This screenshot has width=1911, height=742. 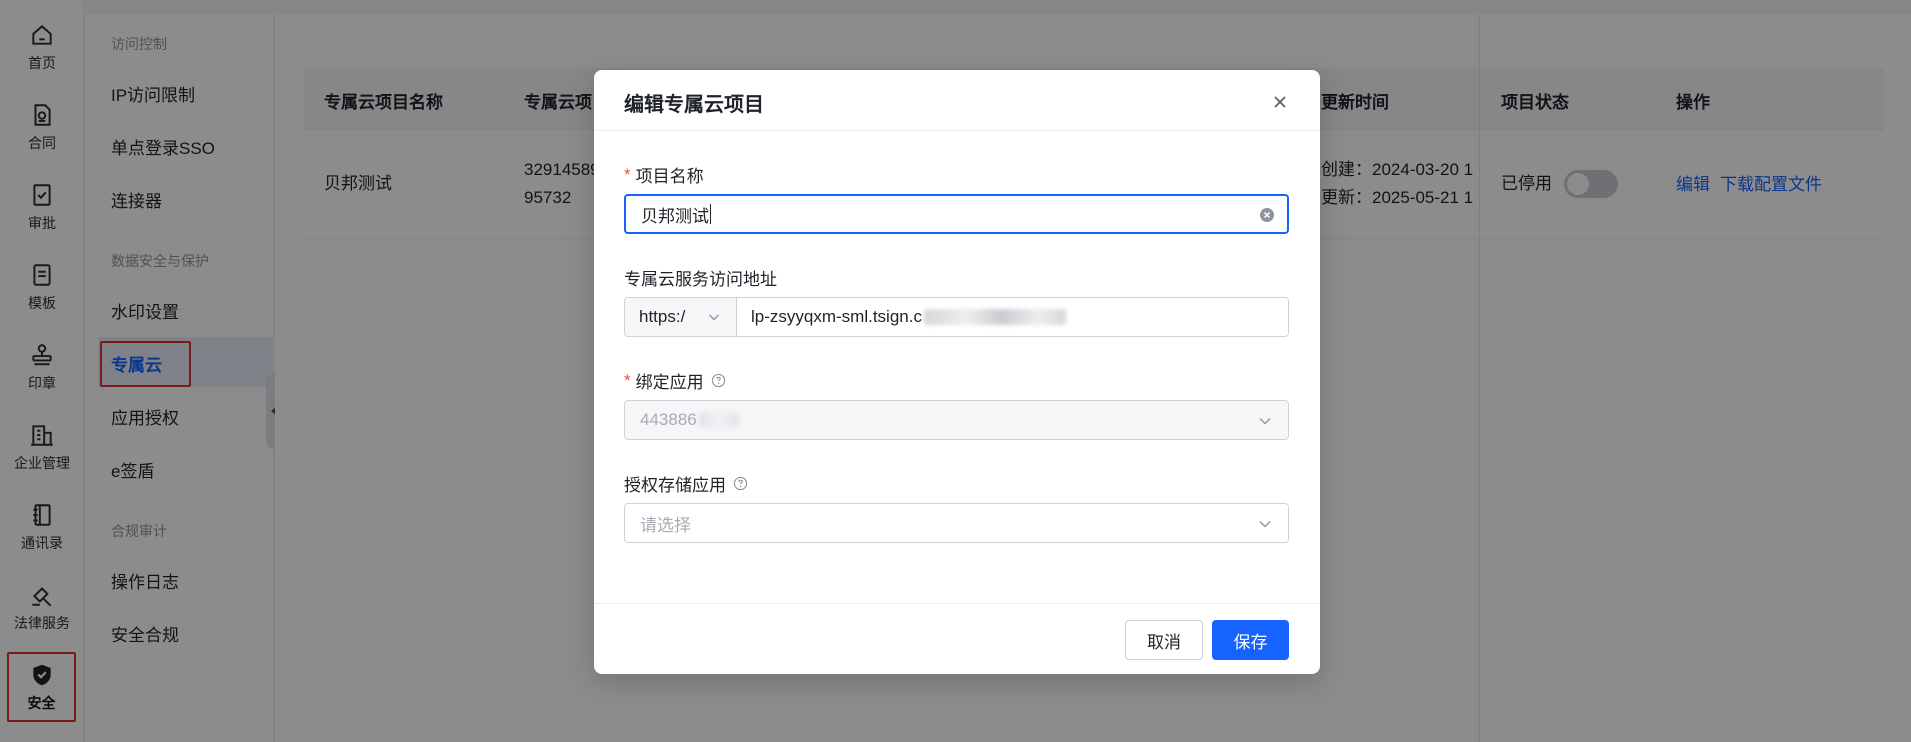 I want to click on storage-app-select: 请选择, so click(x=956, y=523).